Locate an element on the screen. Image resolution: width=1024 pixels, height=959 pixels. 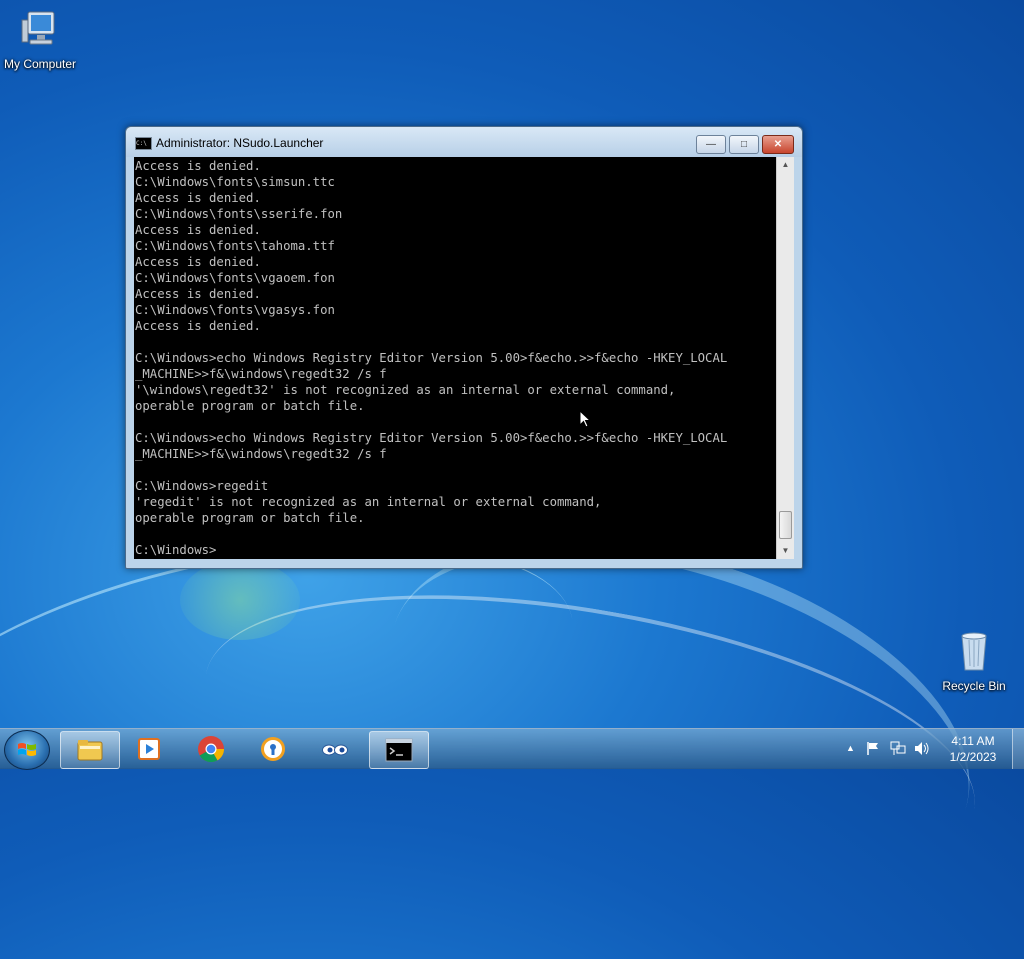
maximize-button: □ is located at coordinates (744, 144).